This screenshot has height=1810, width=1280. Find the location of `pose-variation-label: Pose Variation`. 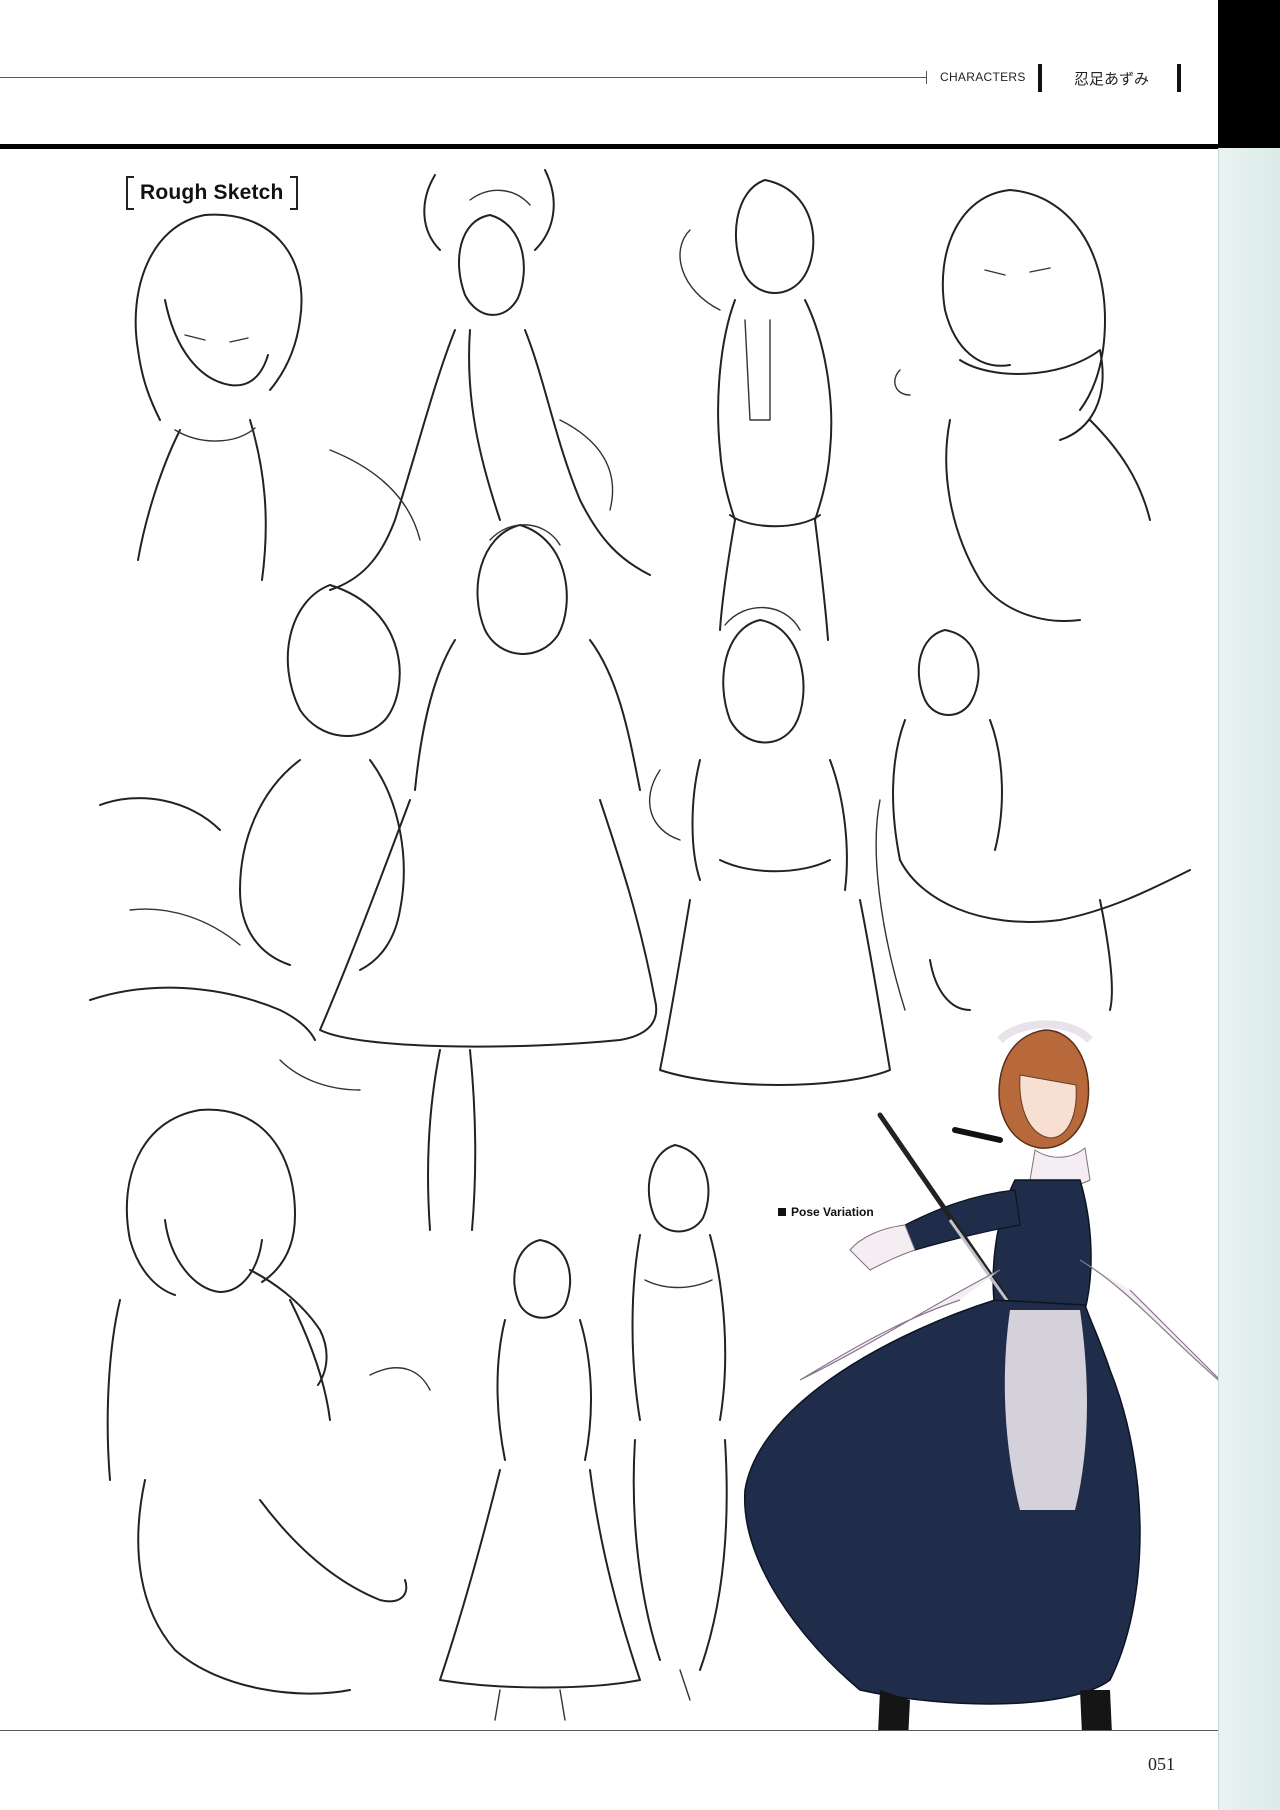

pose-variation-label: Pose Variation is located at coordinates (826, 1212).